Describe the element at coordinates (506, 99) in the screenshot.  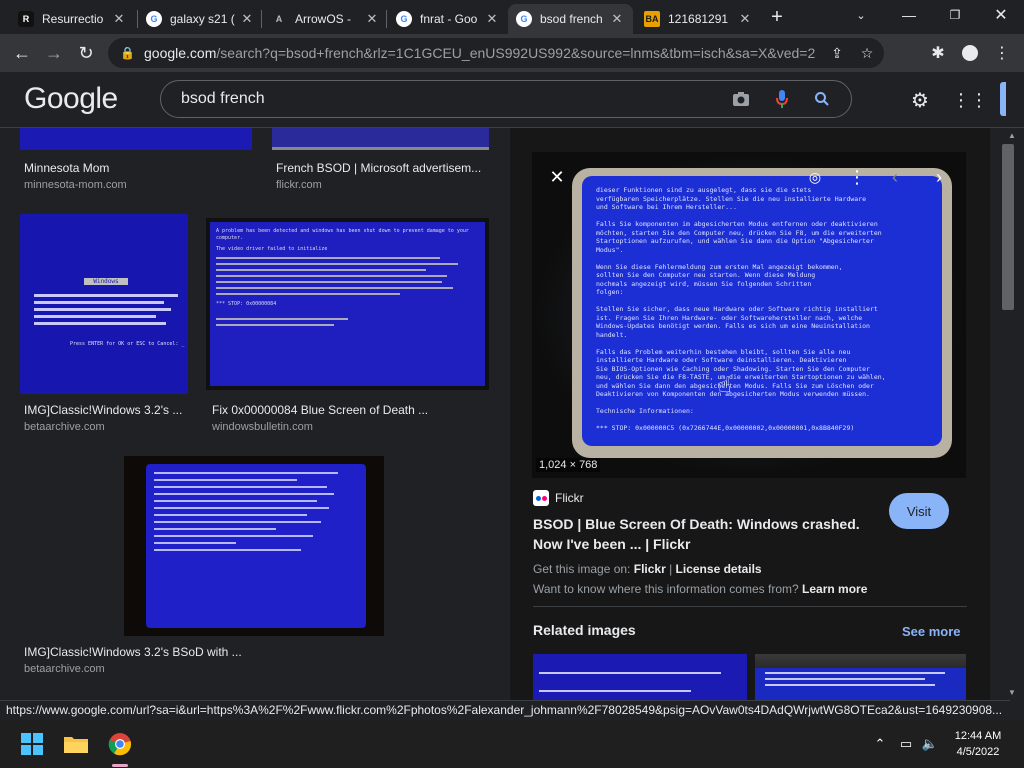
I see `search-box: bsod french` at that location.